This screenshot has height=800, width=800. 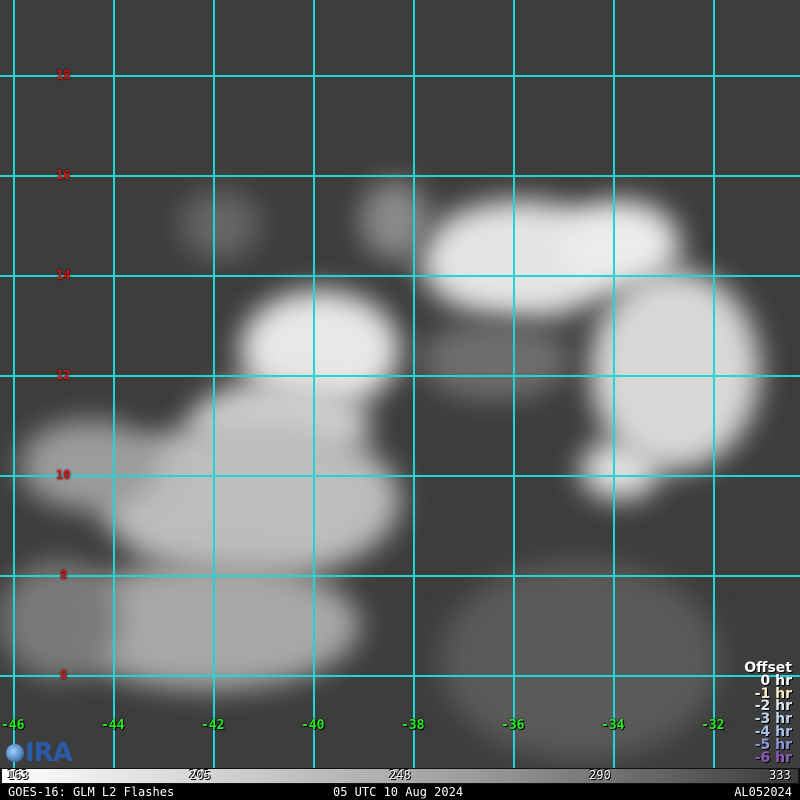 I want to click on colorbar-tick: 290, so click(x=600, y=775).